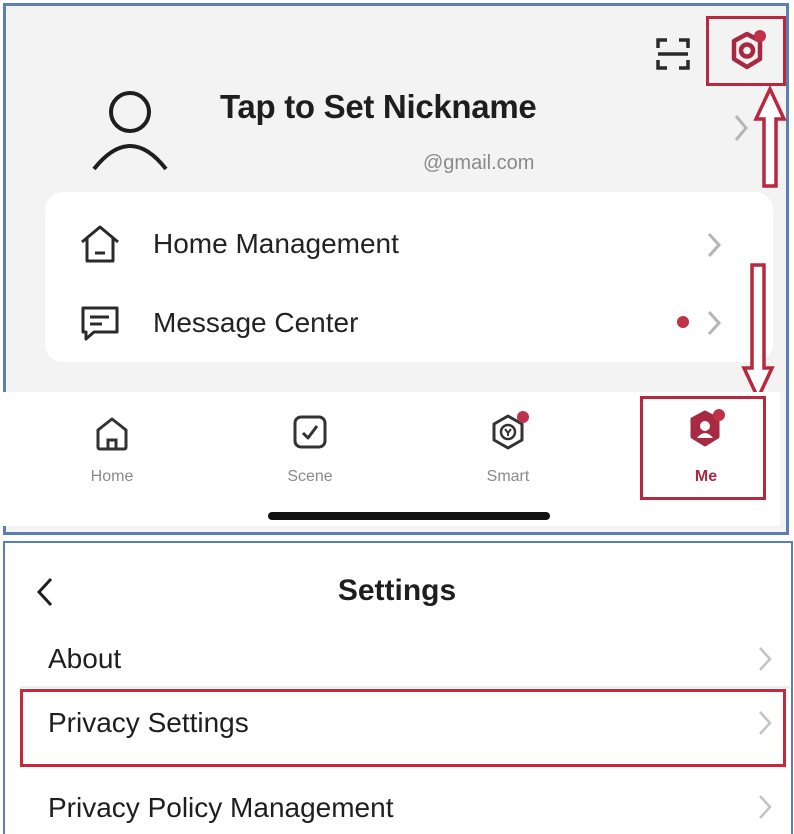 The height and width of the screenshot is (834, 794). What do you see at coordinates (220, 808) in the screenshot?
I see `settings-item-privacy-policy-management: Privacy Policy Management` at bounding box center [220, 808].